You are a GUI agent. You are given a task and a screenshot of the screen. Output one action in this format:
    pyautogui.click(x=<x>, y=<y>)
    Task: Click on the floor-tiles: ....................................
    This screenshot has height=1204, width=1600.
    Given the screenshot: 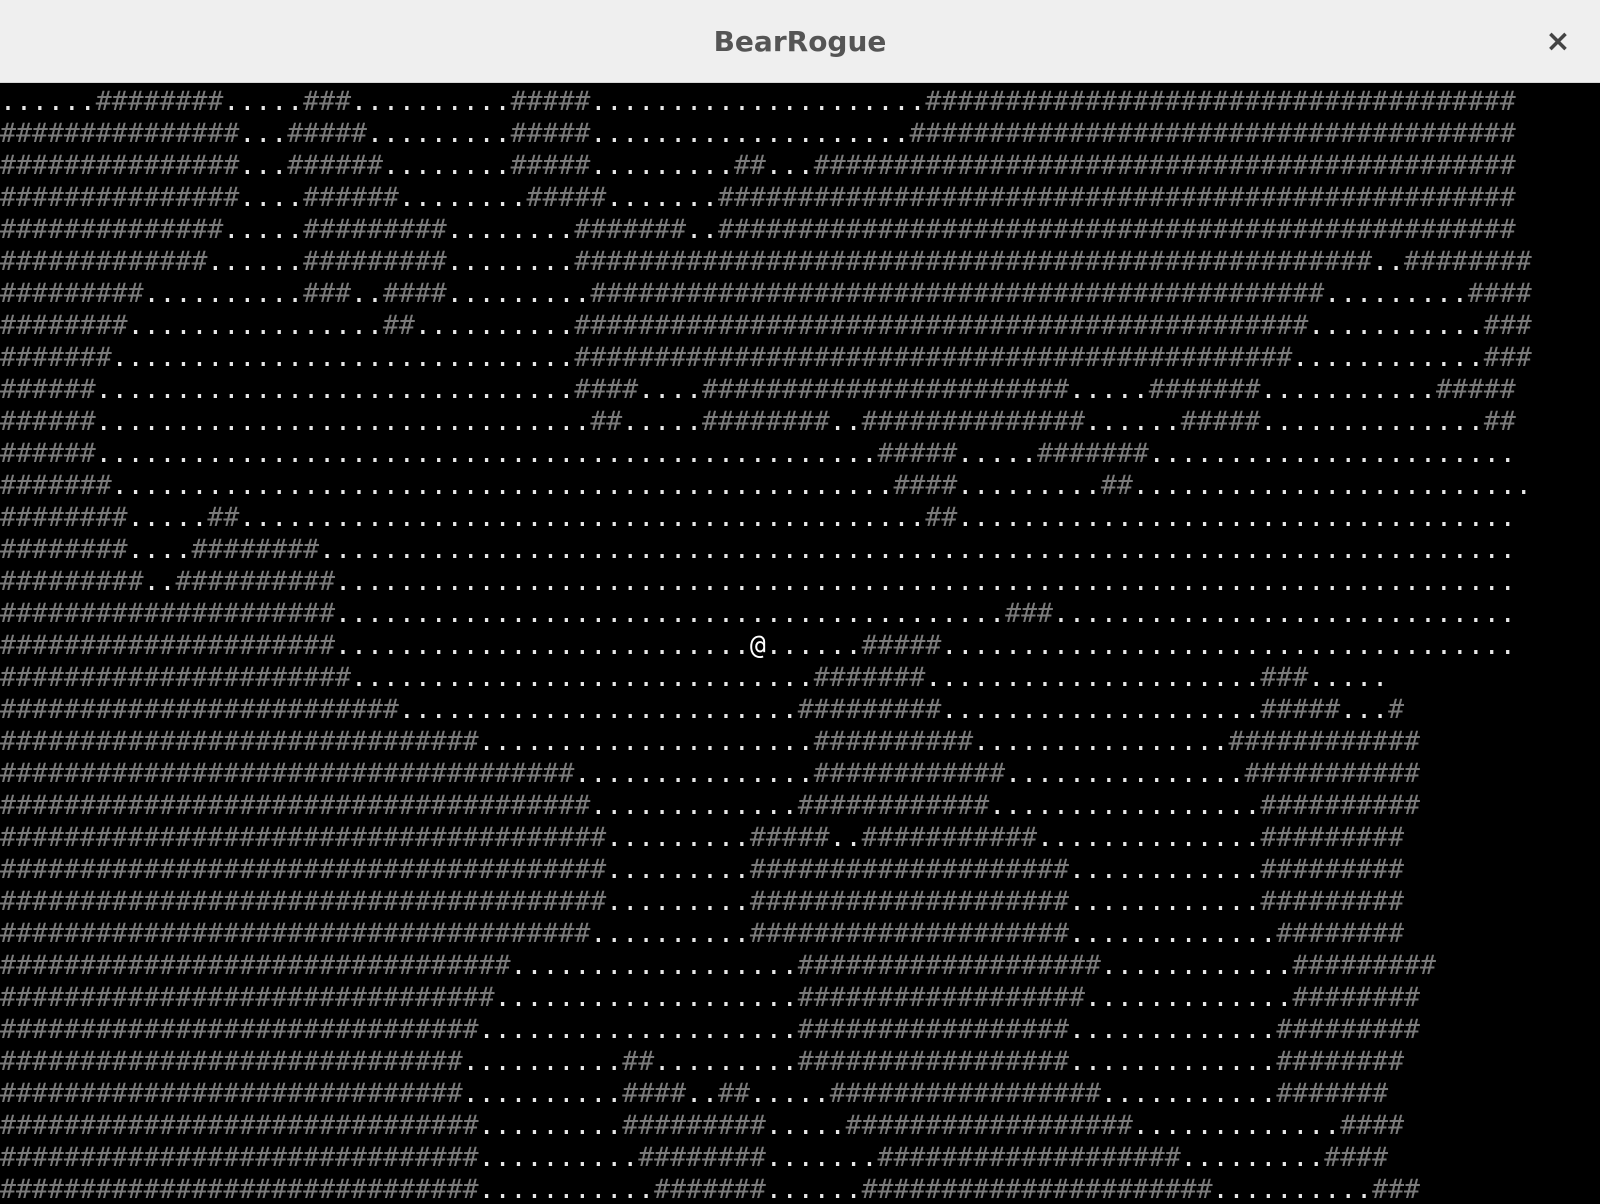 What is the action you would take?
    pyautogui.click(x=1228, y=645)
    